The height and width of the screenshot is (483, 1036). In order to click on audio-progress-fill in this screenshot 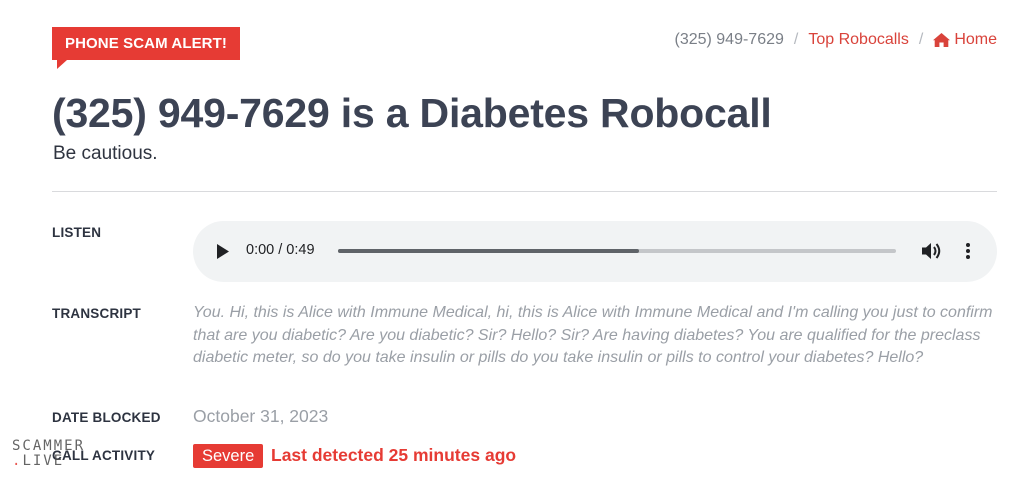, I will do `click(489, 251)`.